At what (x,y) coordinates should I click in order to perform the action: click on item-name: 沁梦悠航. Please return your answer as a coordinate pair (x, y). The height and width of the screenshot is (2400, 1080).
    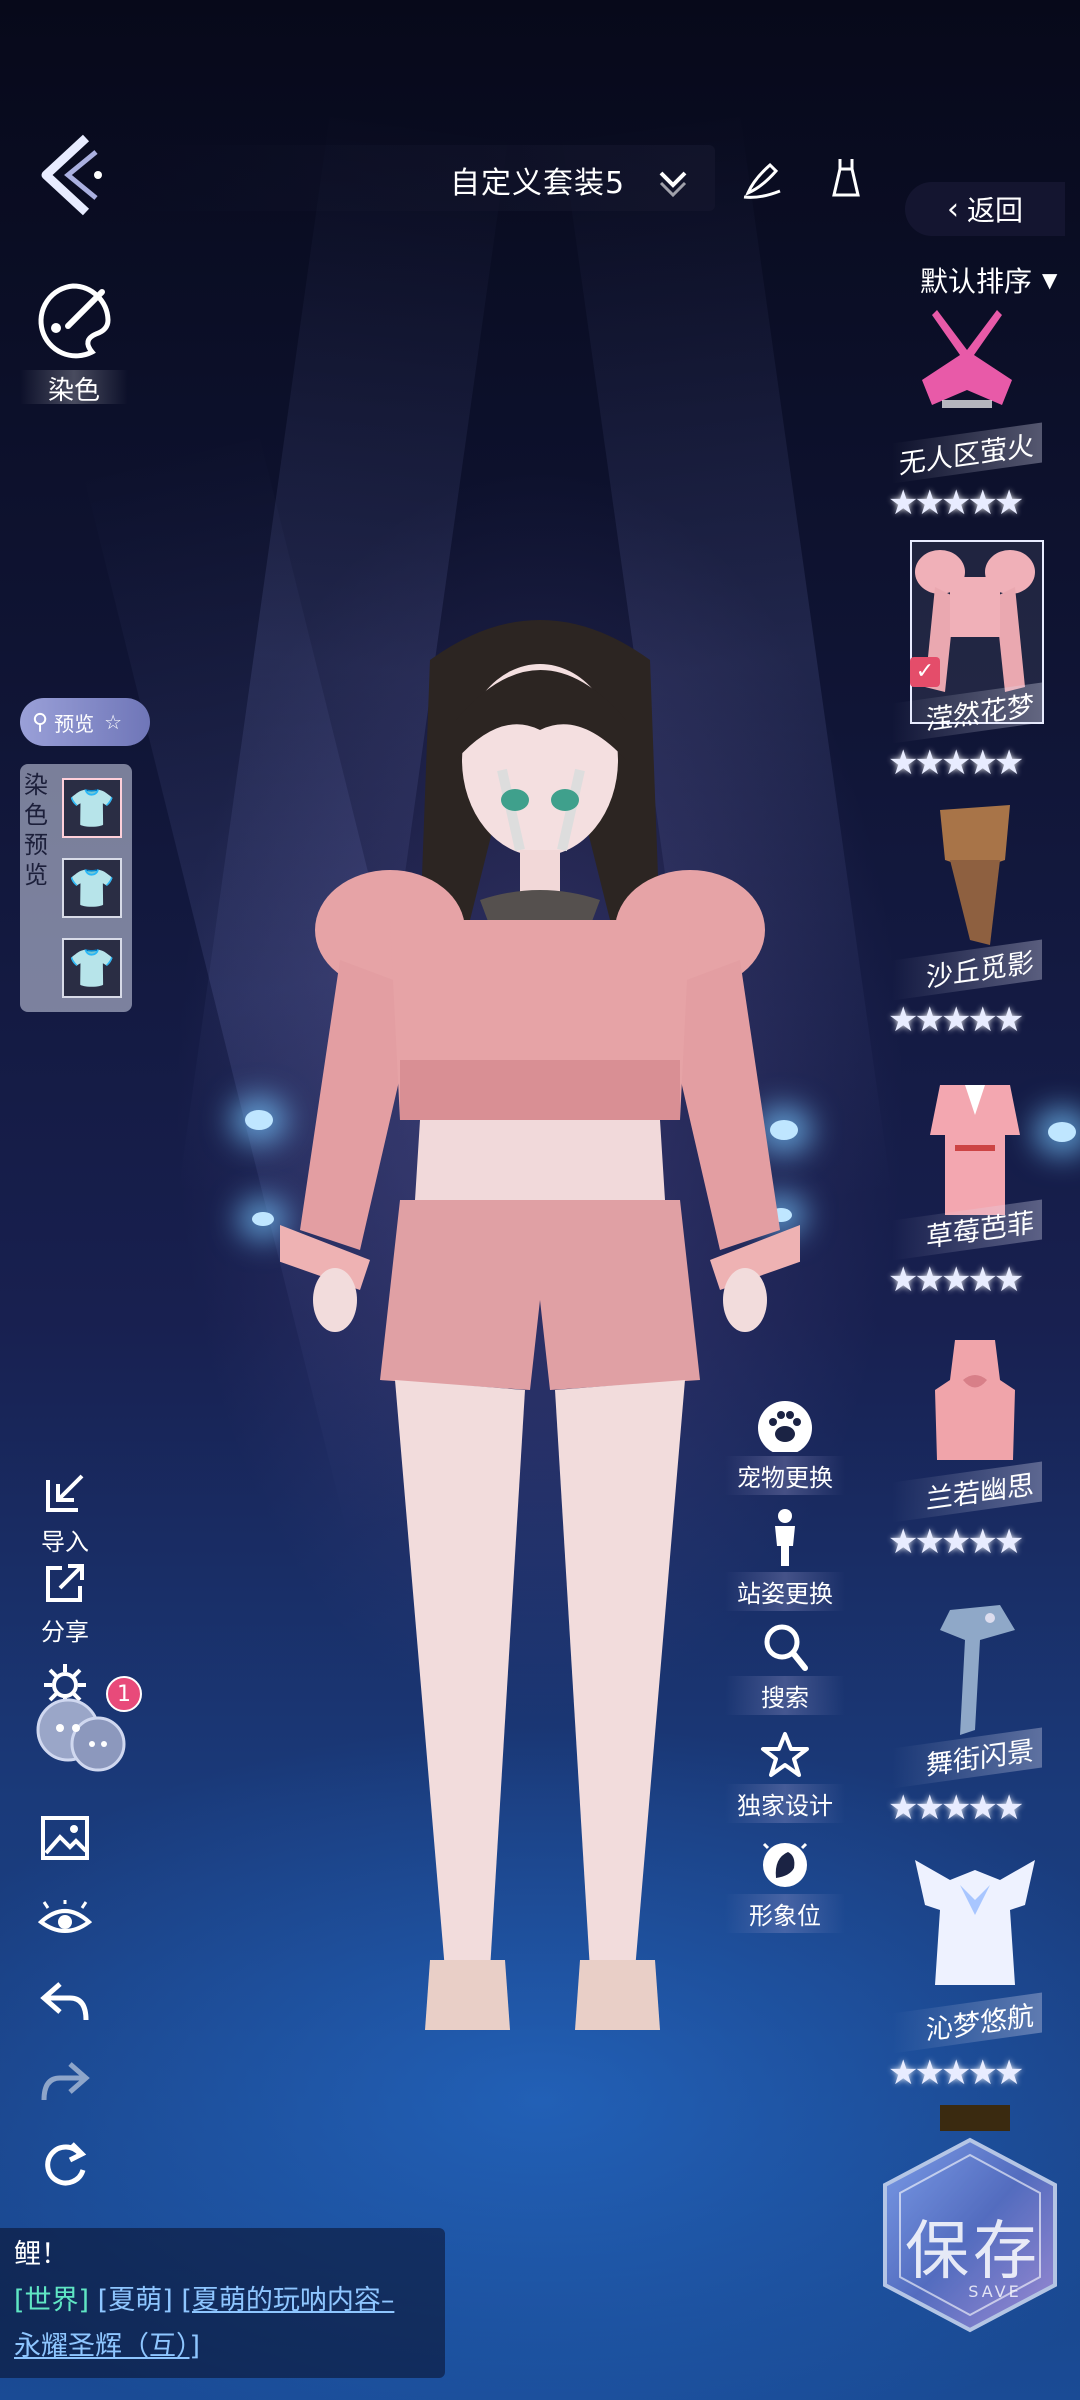
    Looking at the image, I should click on (967, 2023).